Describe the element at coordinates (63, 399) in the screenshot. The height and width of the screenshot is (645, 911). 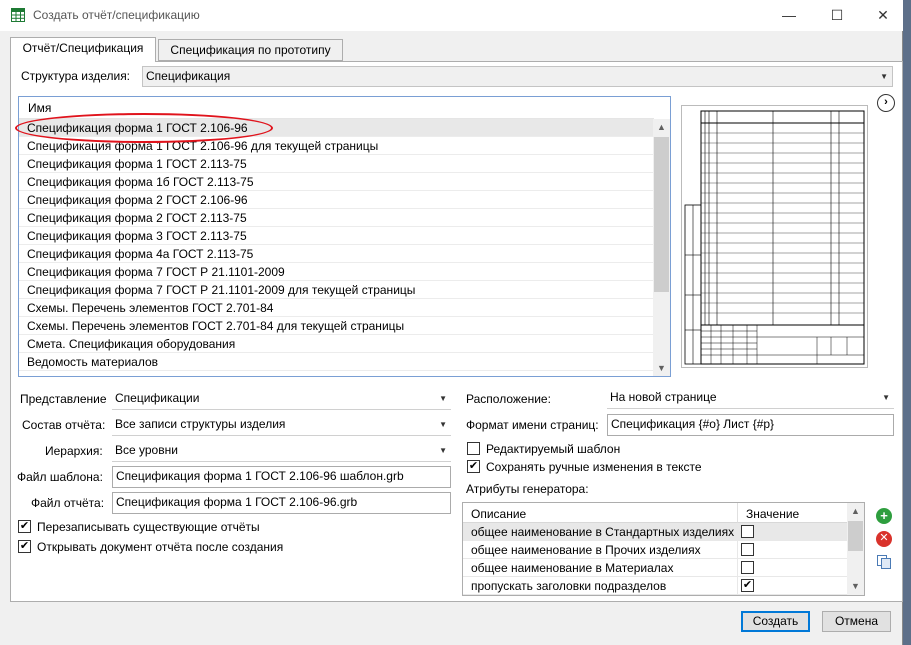
I see `representation-label: Представление` at that location.